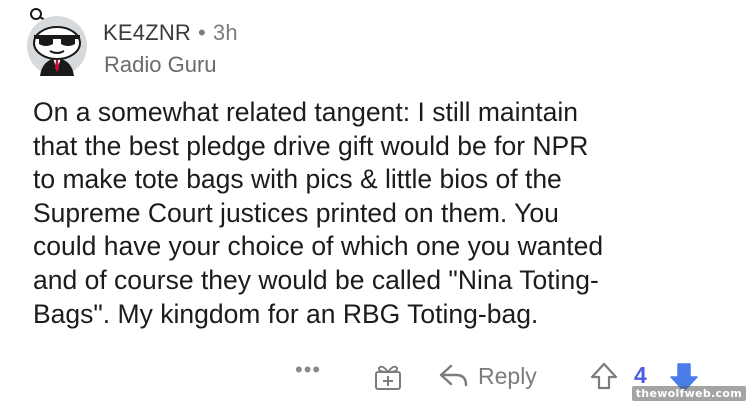  What do you see at coordinates (225, 32) in the screenshot?
I see `comment-age: 3h` at bounding box center [225, 32].